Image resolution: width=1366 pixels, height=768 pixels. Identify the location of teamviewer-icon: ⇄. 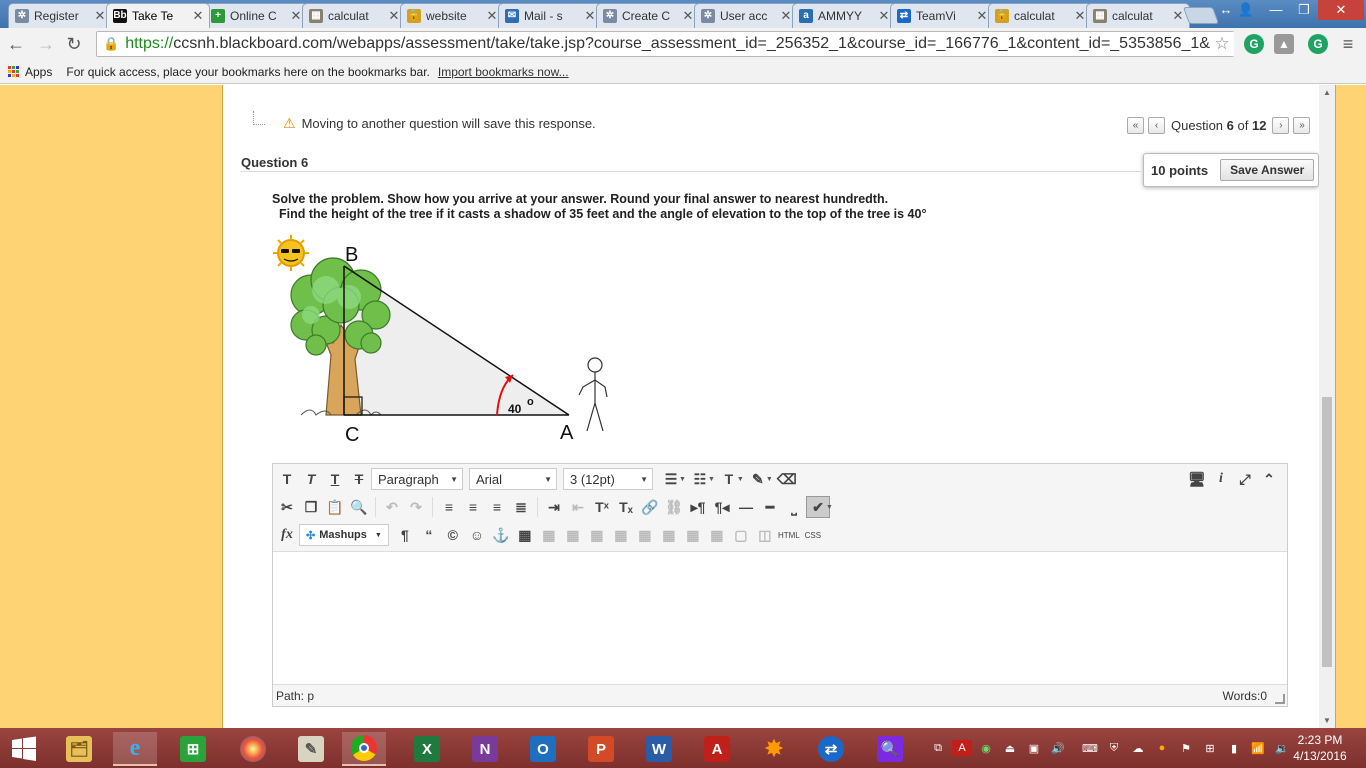
(831, 749).